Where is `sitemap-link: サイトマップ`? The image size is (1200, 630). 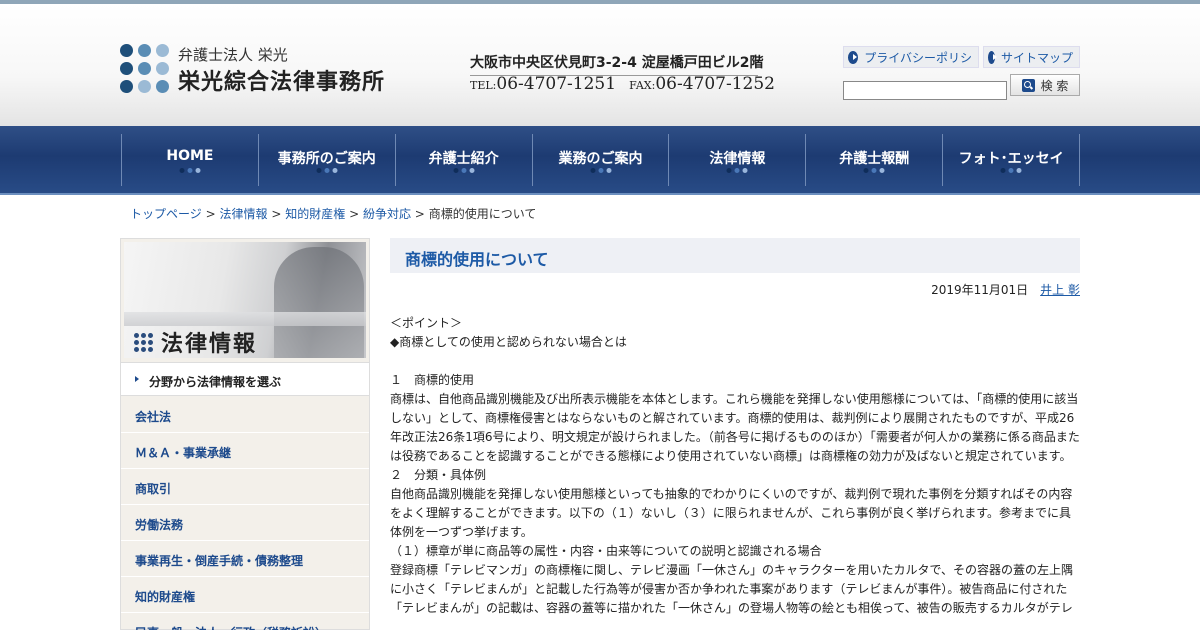 sitemap-link: サイトマップ is located at coordinates (1031, 57).